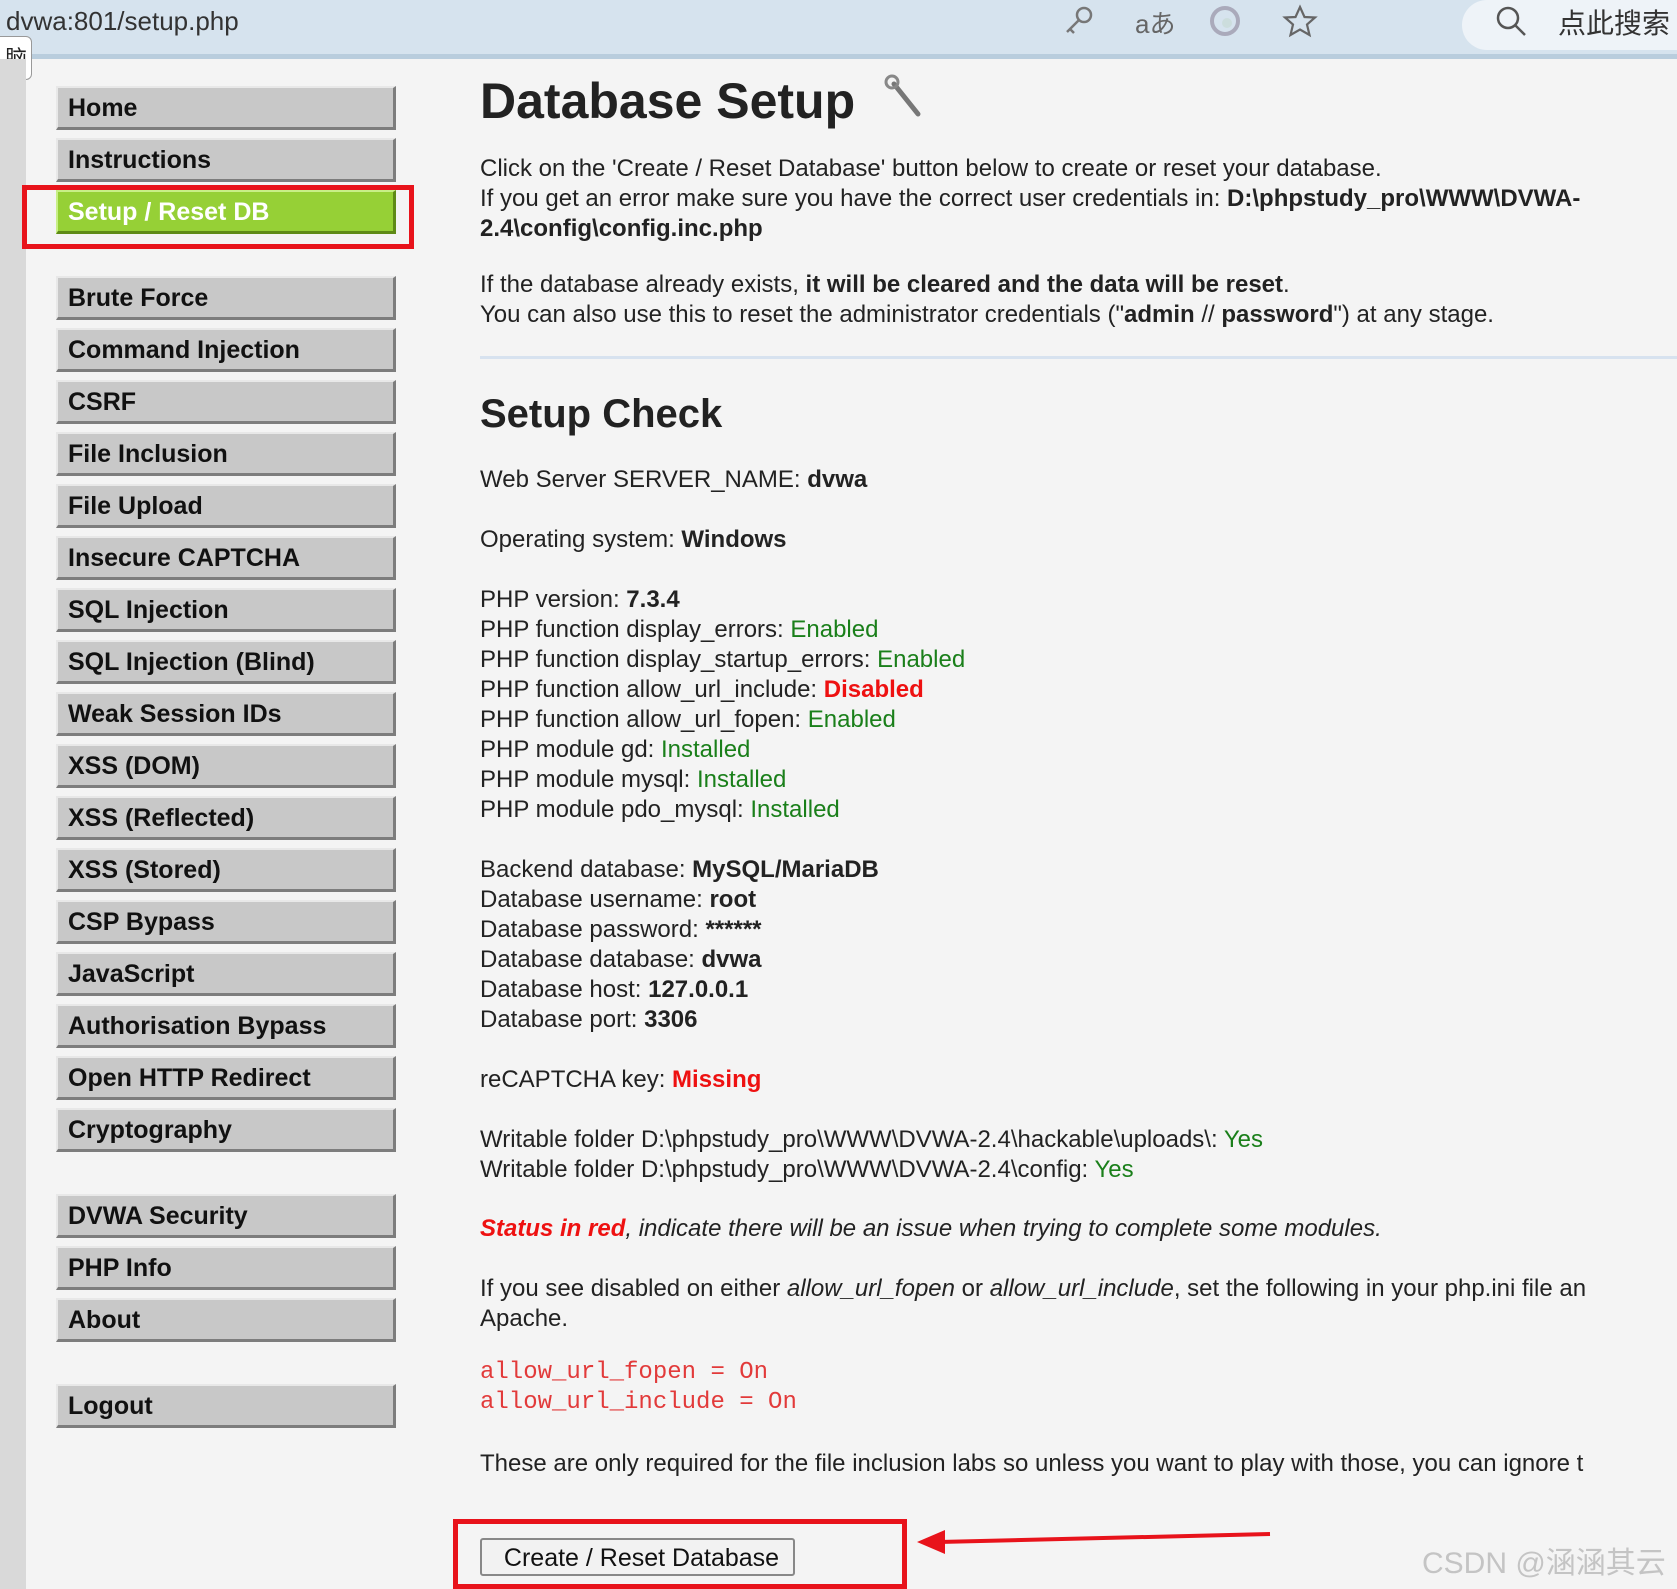 The height and width of the screenshot is (1589, 1677). What do you see at coordinates (1300, 27) in the screenshot?
I see `favorite-star-icon` at bounding box center [1300, 27].